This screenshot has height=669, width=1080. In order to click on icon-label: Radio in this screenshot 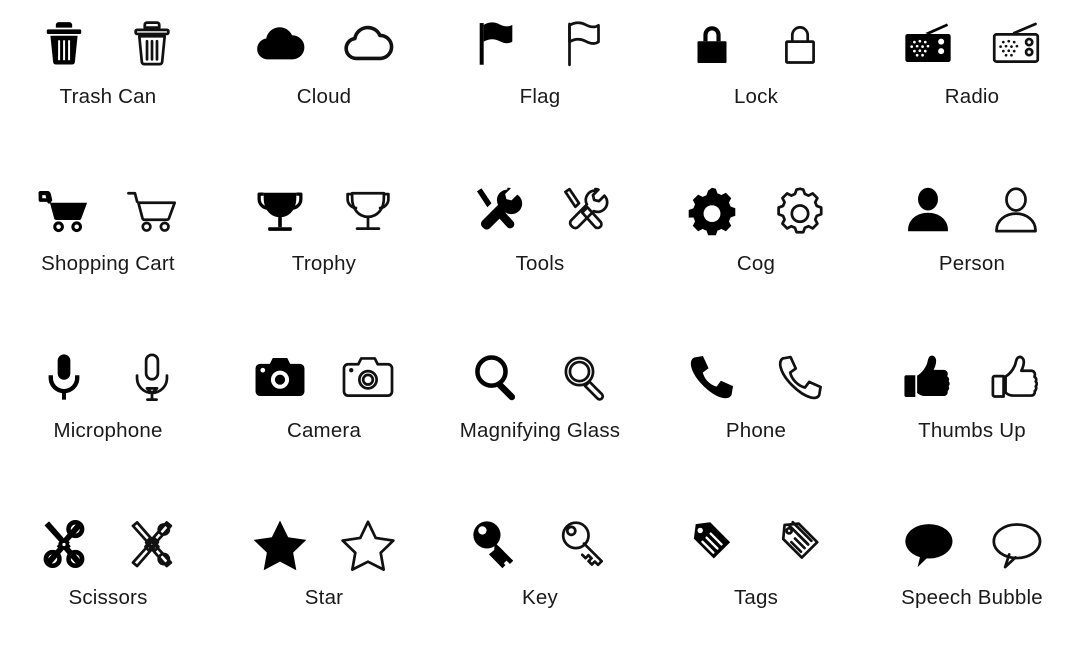, I will do `click(972, 96)`.